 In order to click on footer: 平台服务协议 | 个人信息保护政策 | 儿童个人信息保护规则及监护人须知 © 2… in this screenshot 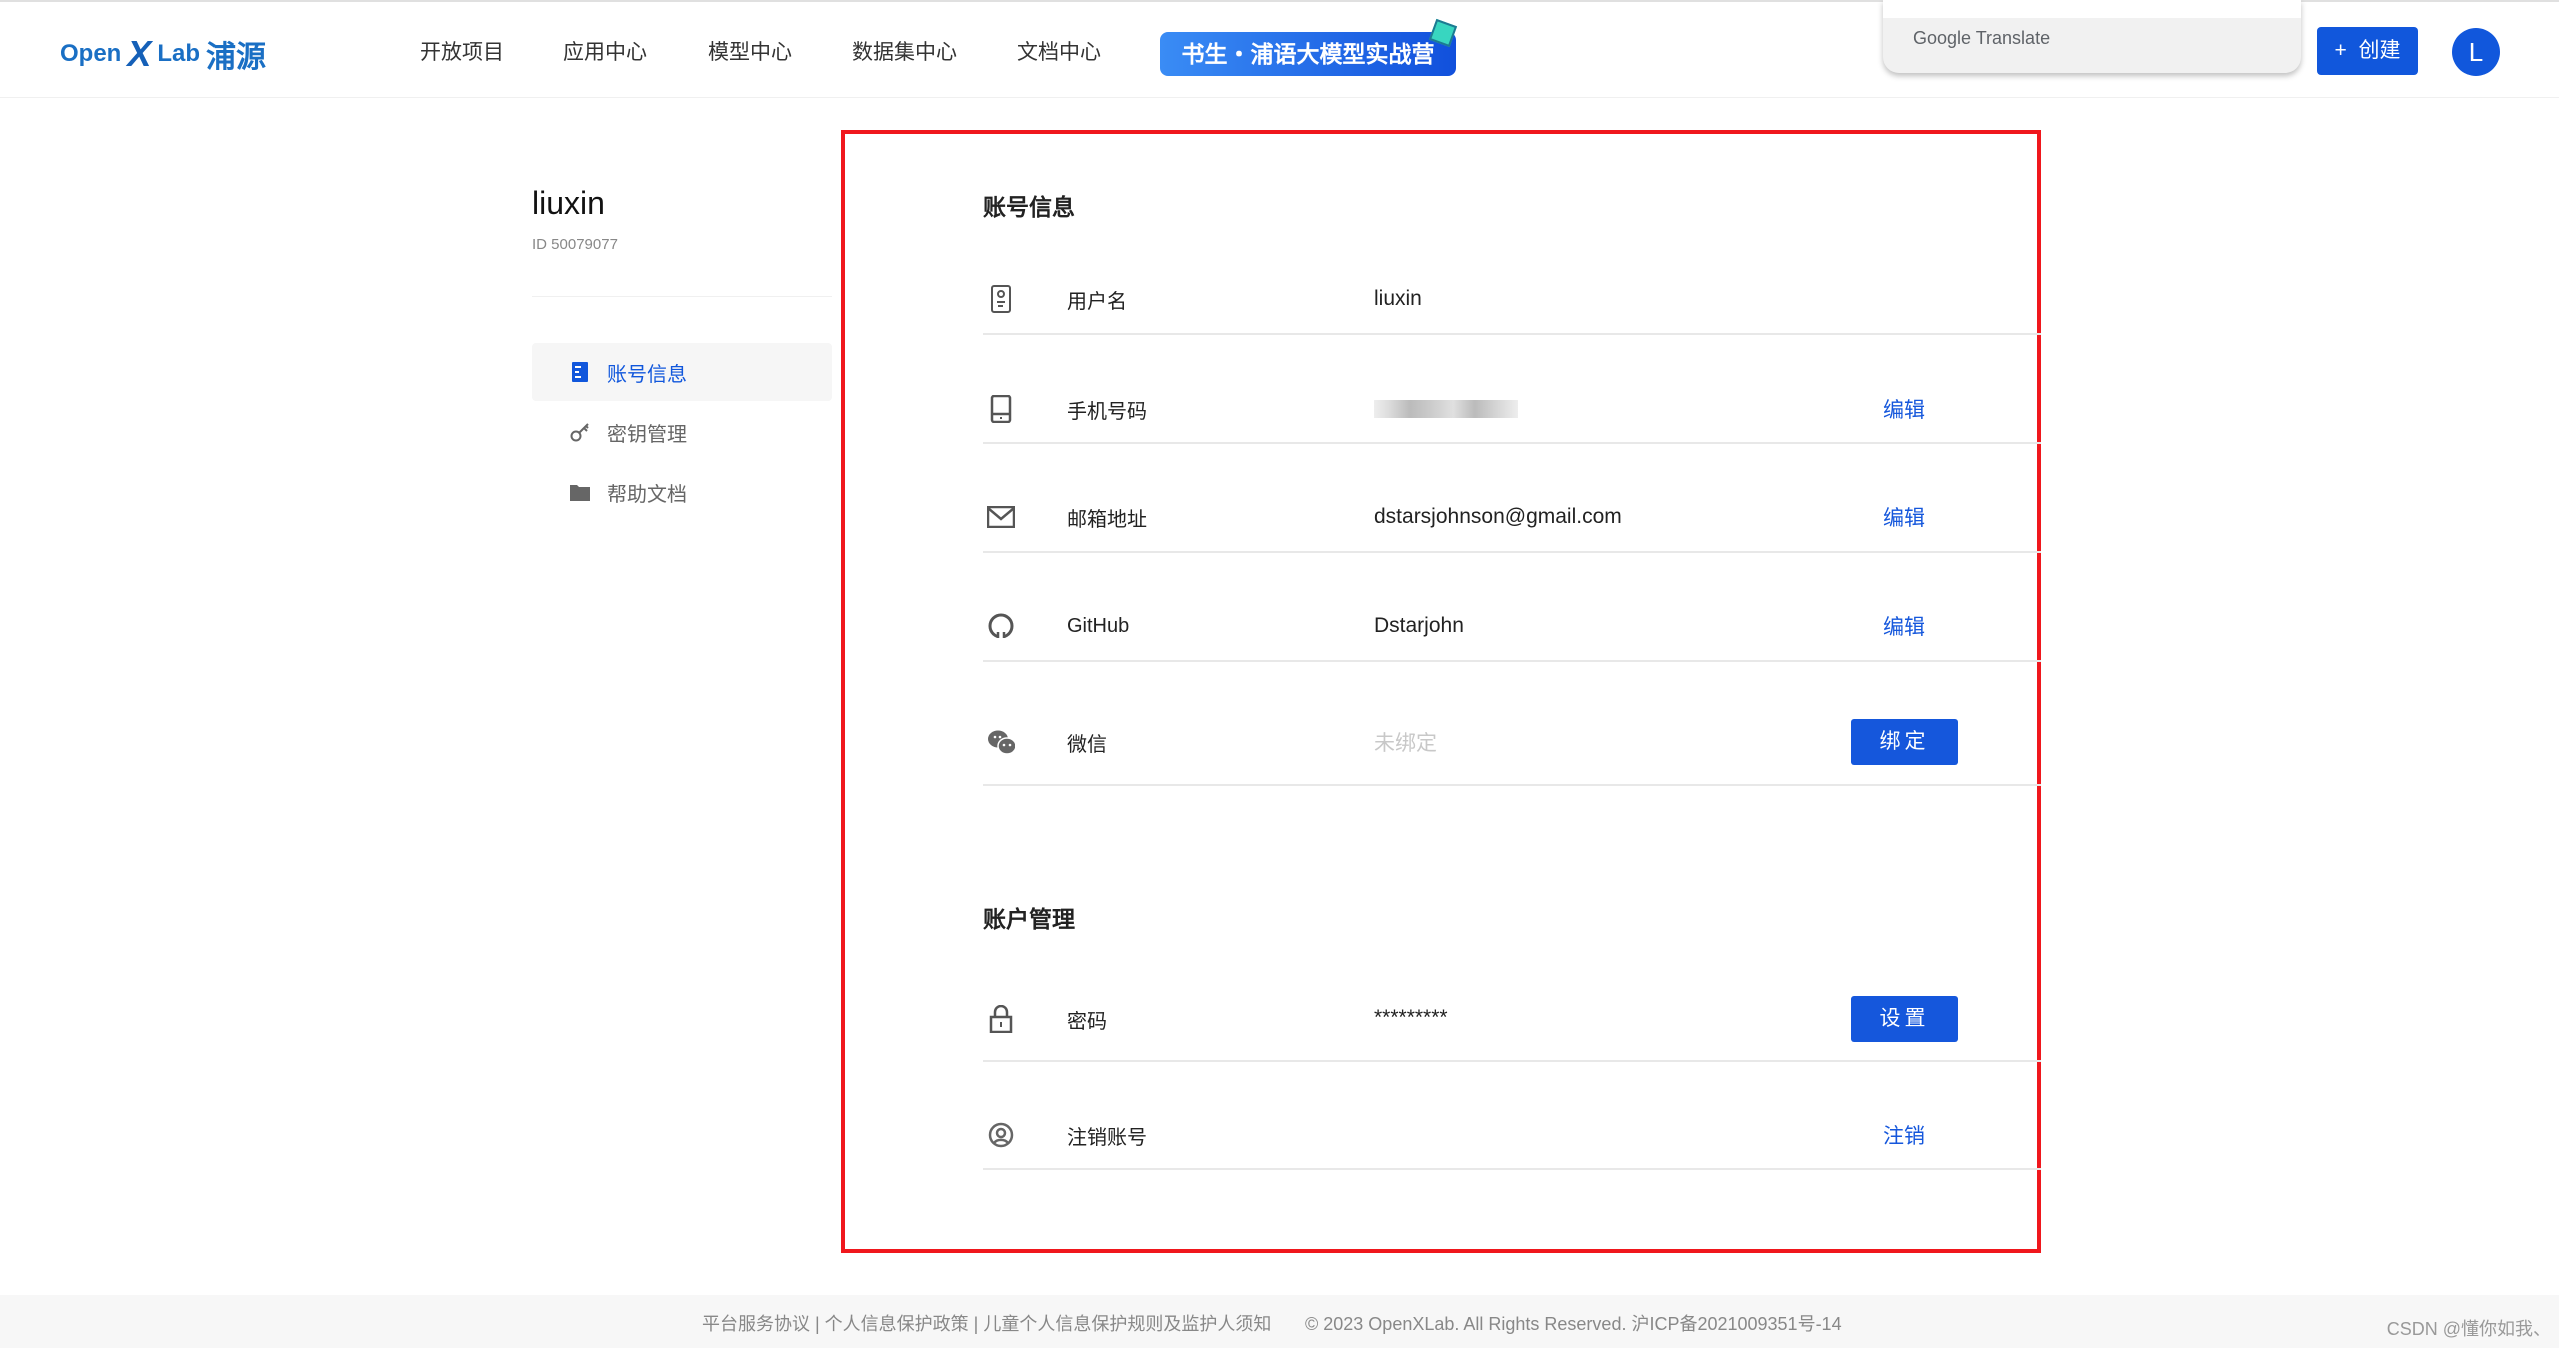, I will do `click(1279, 1321)`.